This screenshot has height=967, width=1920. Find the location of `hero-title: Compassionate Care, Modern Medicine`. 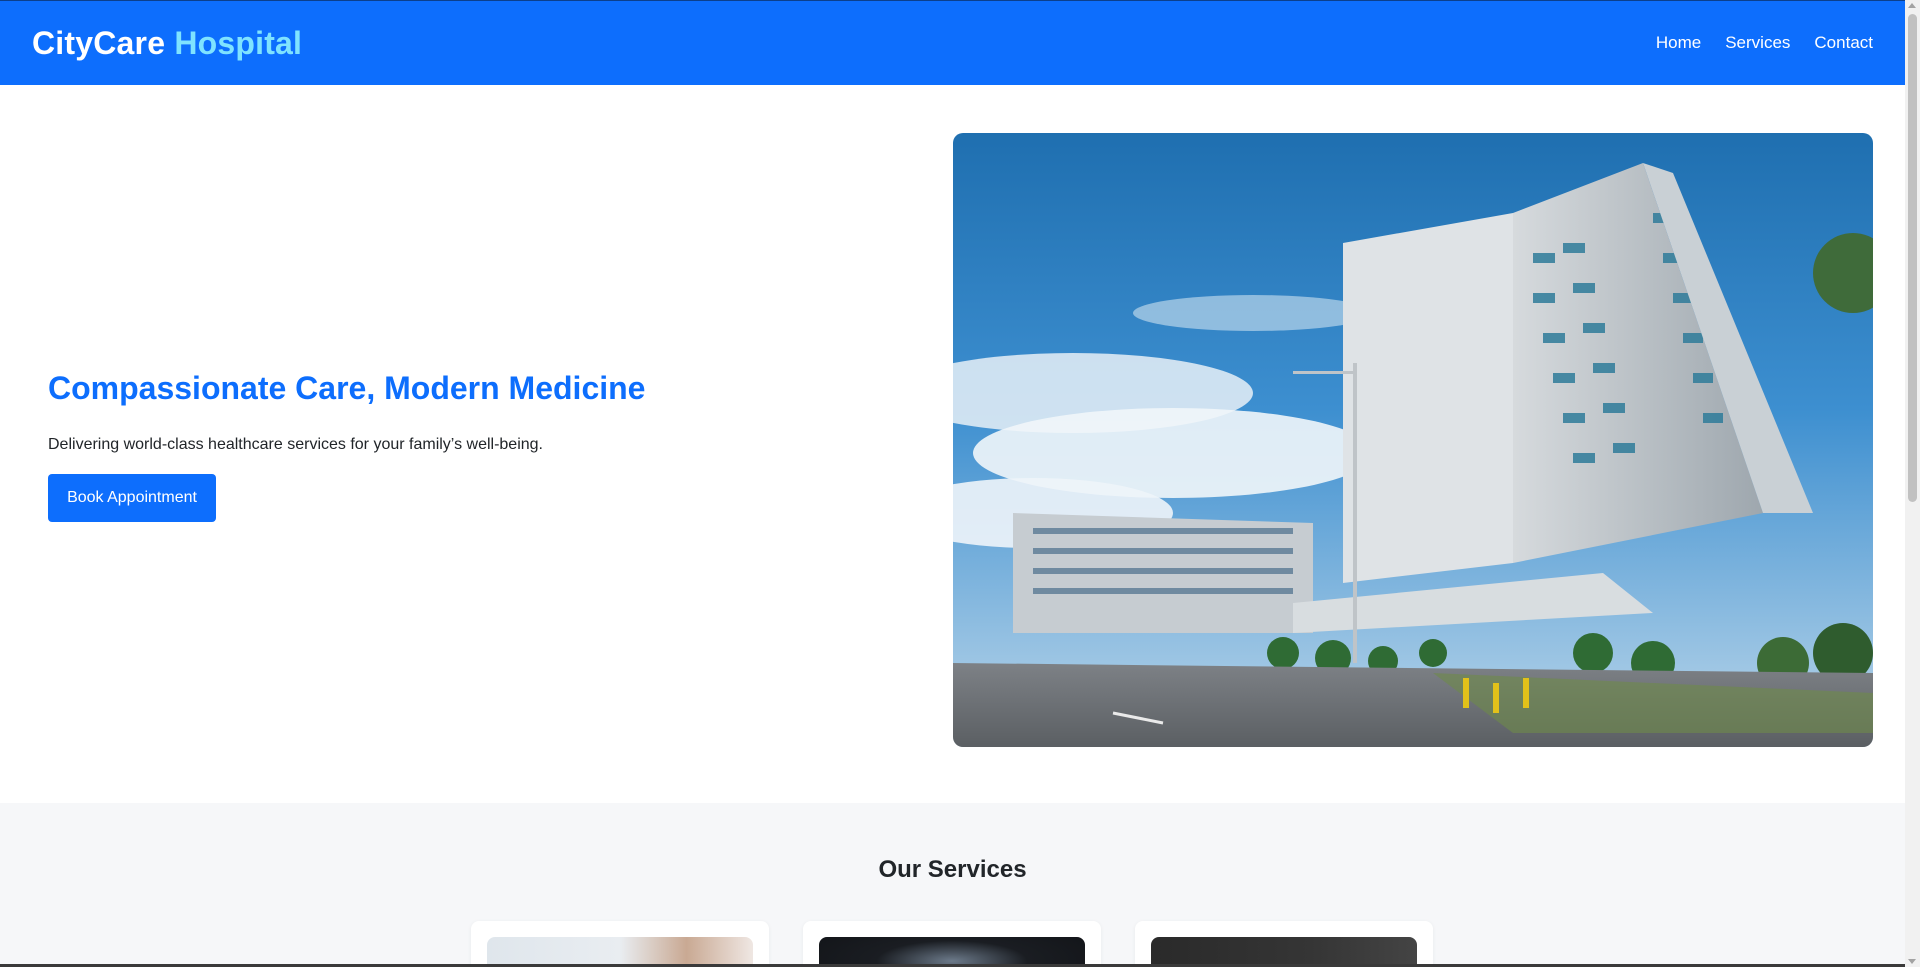

hero-title: Compassionate Care, Modern Medicine is located at coordinates (347, 388).